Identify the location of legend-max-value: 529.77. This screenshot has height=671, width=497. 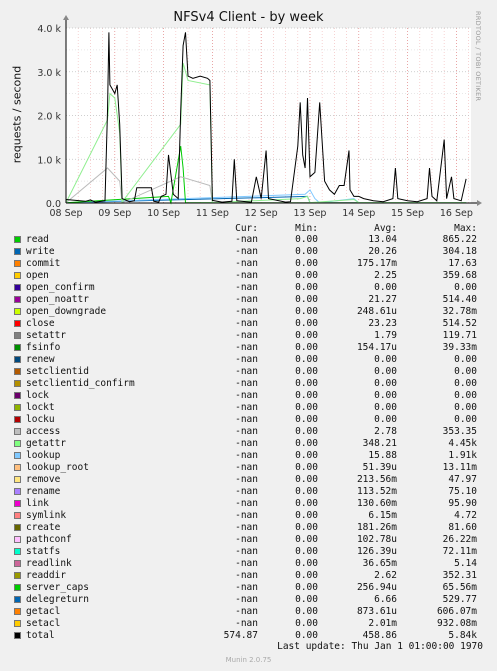
(459, 599).